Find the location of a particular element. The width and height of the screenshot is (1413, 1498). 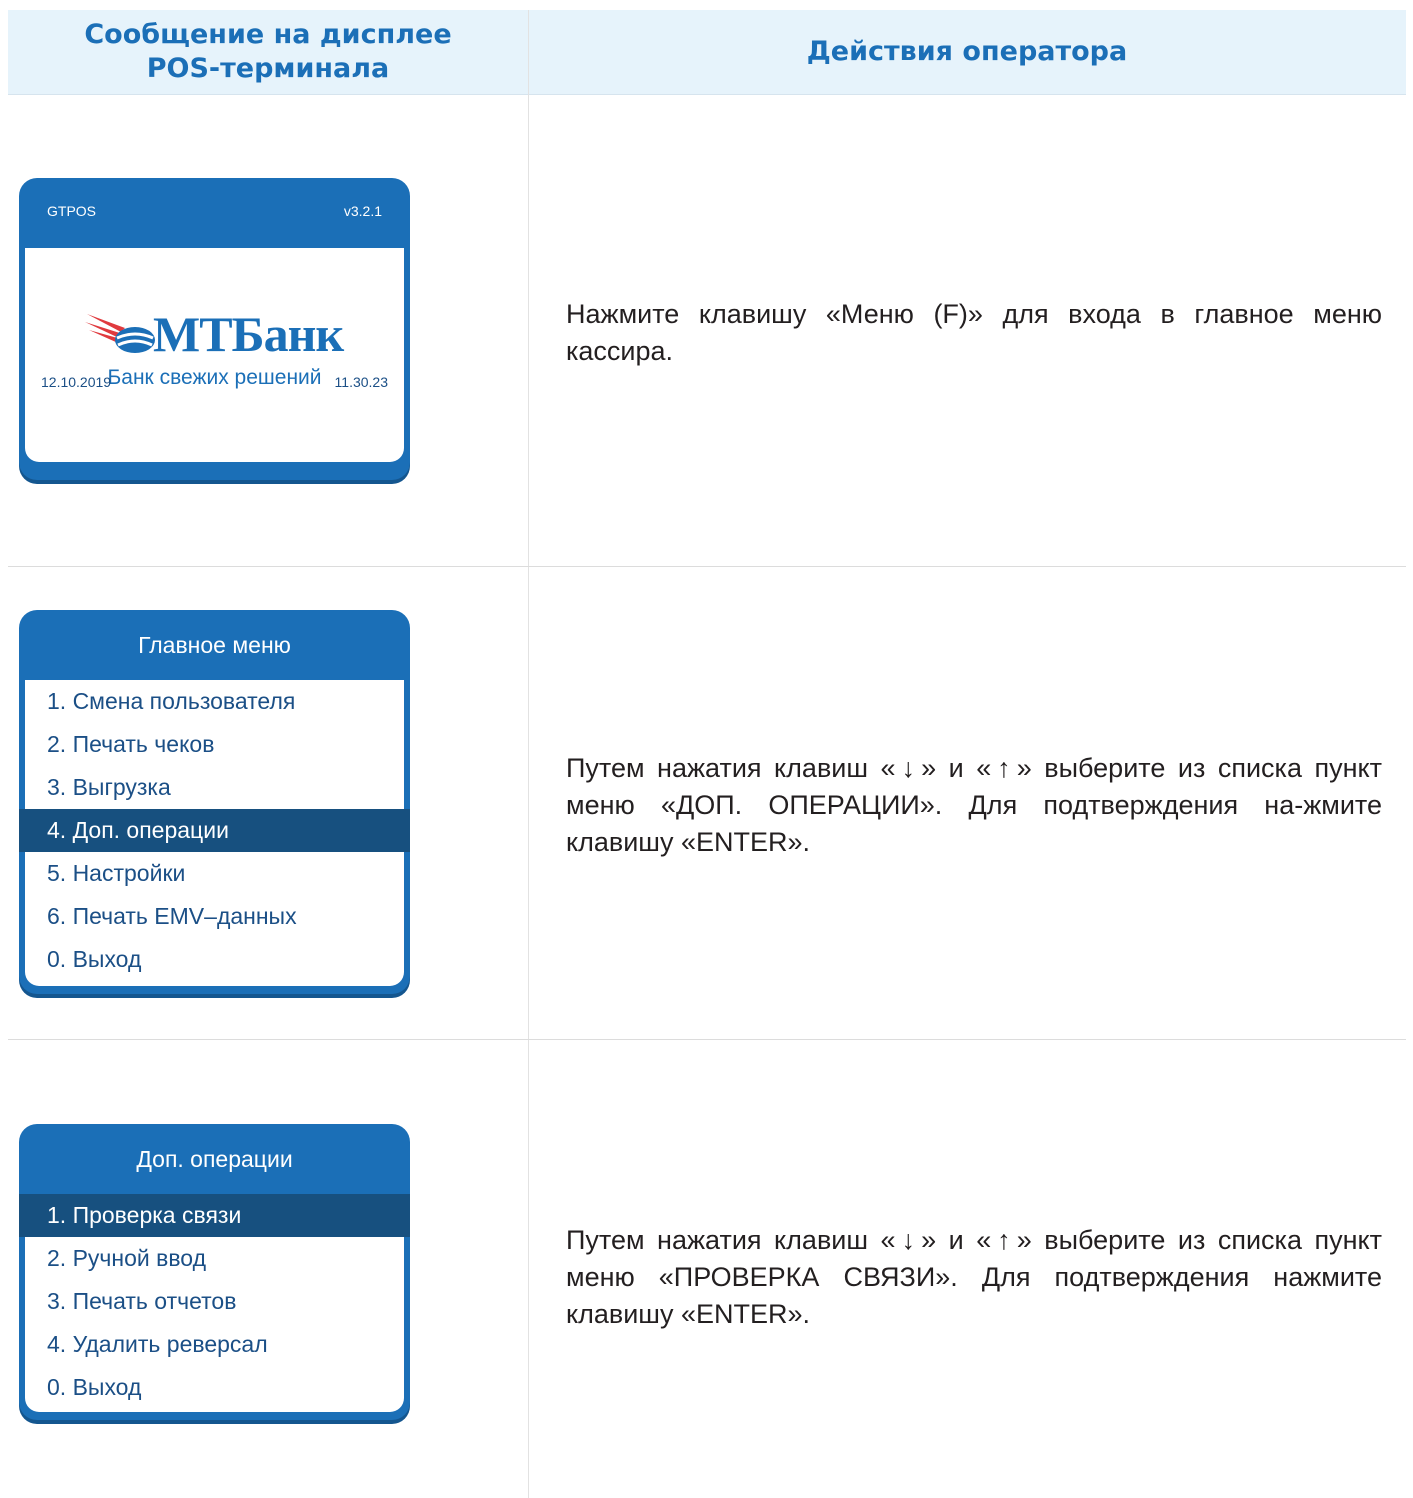

screen-datetime: 12.10.2019 11.30.23 is located at coordinates (214, 382).